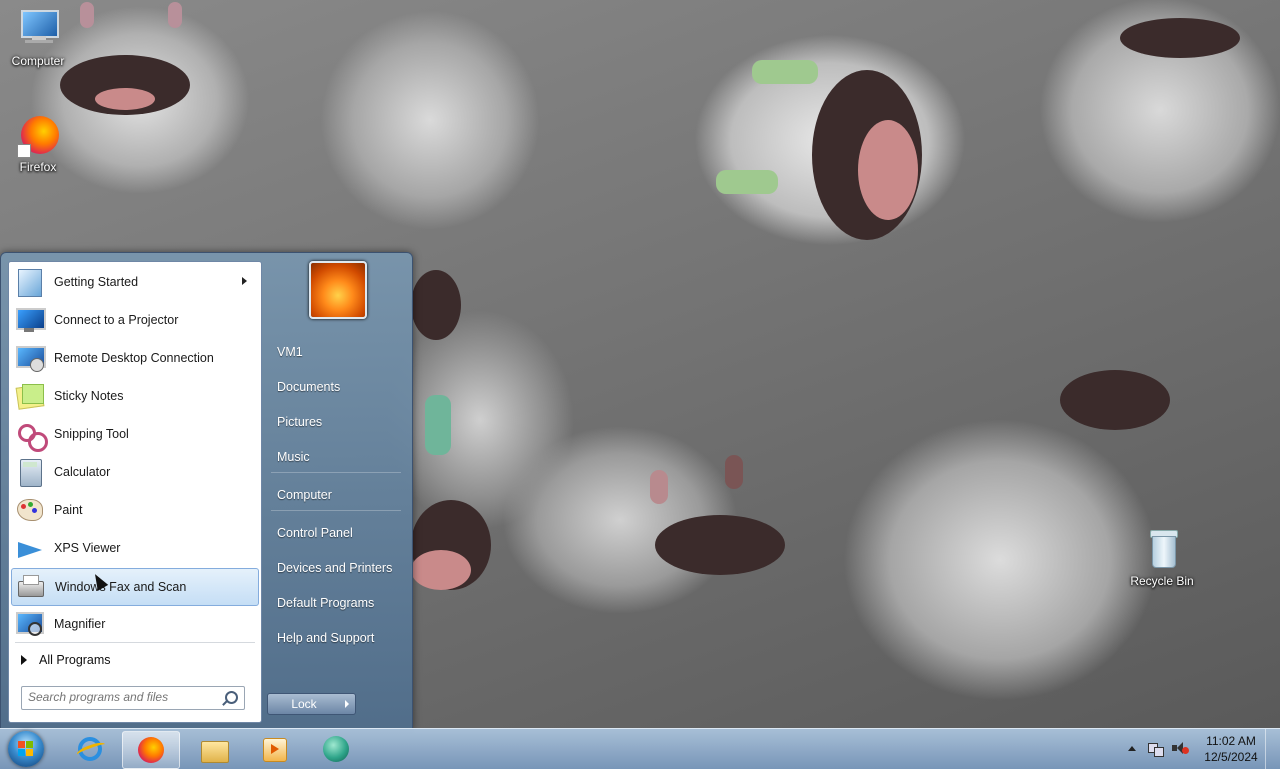 The width and height of the screenshot is (1280, 769). What do you see at coordinates (231, 697) in the screenshot?
I see `search-icon` at bounding box center [231, 697].